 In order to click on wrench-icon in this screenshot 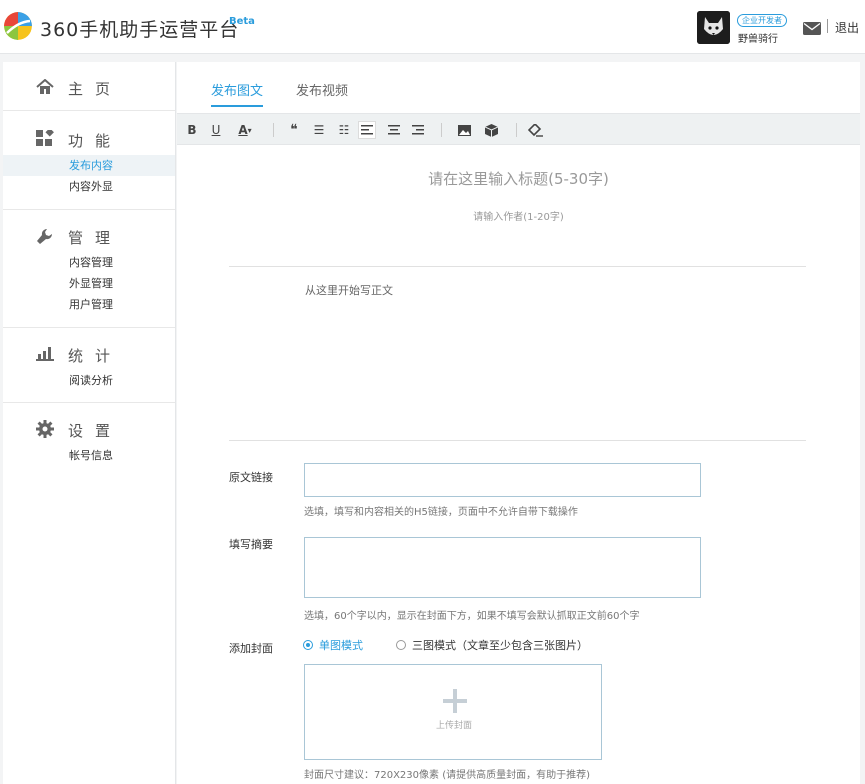, I will do `click(45, 237)`.